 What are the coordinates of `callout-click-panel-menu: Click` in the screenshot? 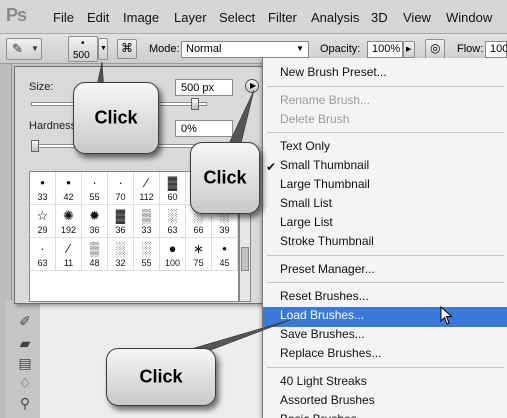 It's located at (225, 178).